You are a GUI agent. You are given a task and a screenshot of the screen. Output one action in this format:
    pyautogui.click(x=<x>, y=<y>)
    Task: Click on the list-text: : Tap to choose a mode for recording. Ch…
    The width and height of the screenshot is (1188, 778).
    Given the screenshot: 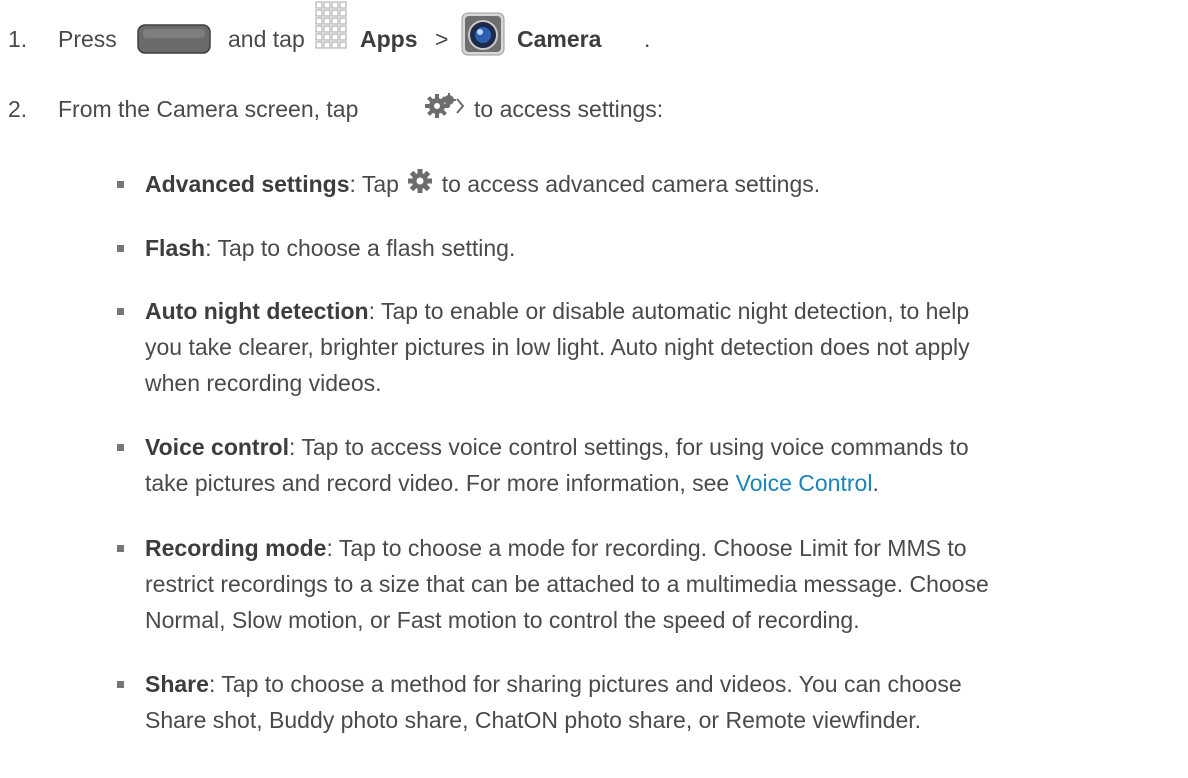 What is the action you would take?
    pyautogui.click(x=646, y=548)
    